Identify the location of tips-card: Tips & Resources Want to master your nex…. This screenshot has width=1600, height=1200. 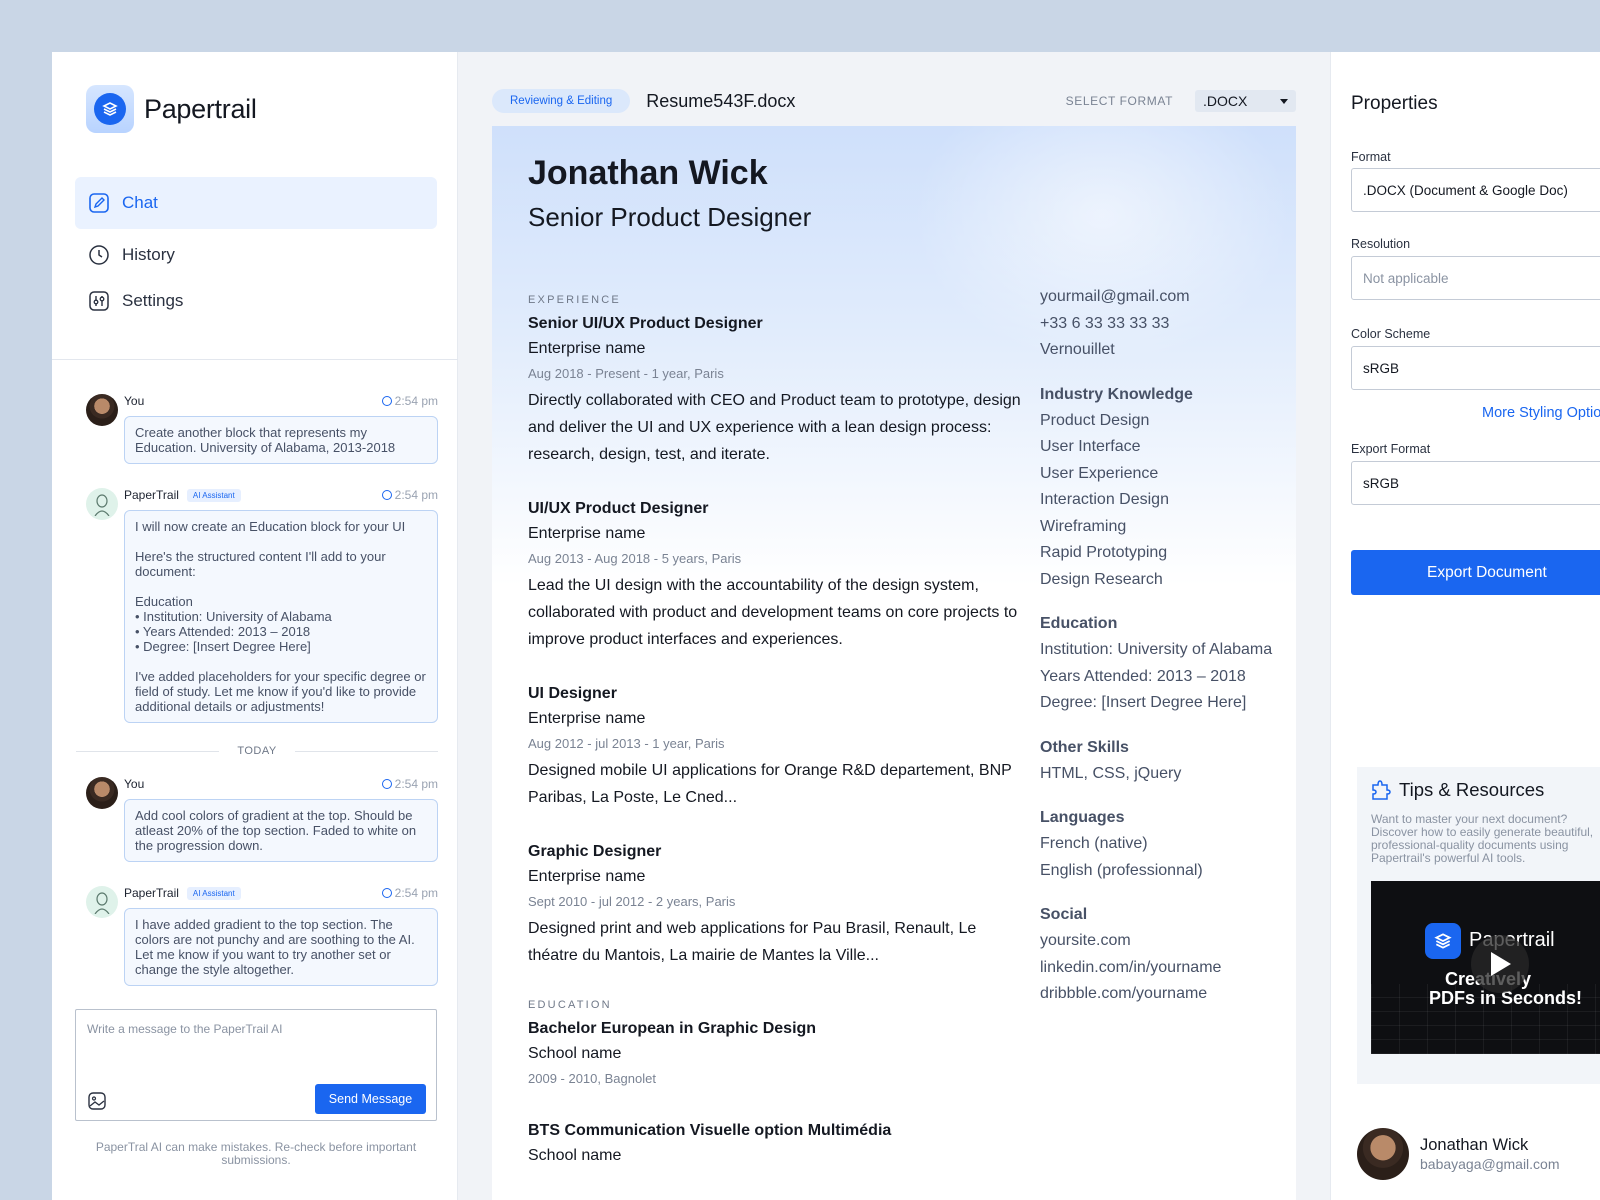
(1478, 925).